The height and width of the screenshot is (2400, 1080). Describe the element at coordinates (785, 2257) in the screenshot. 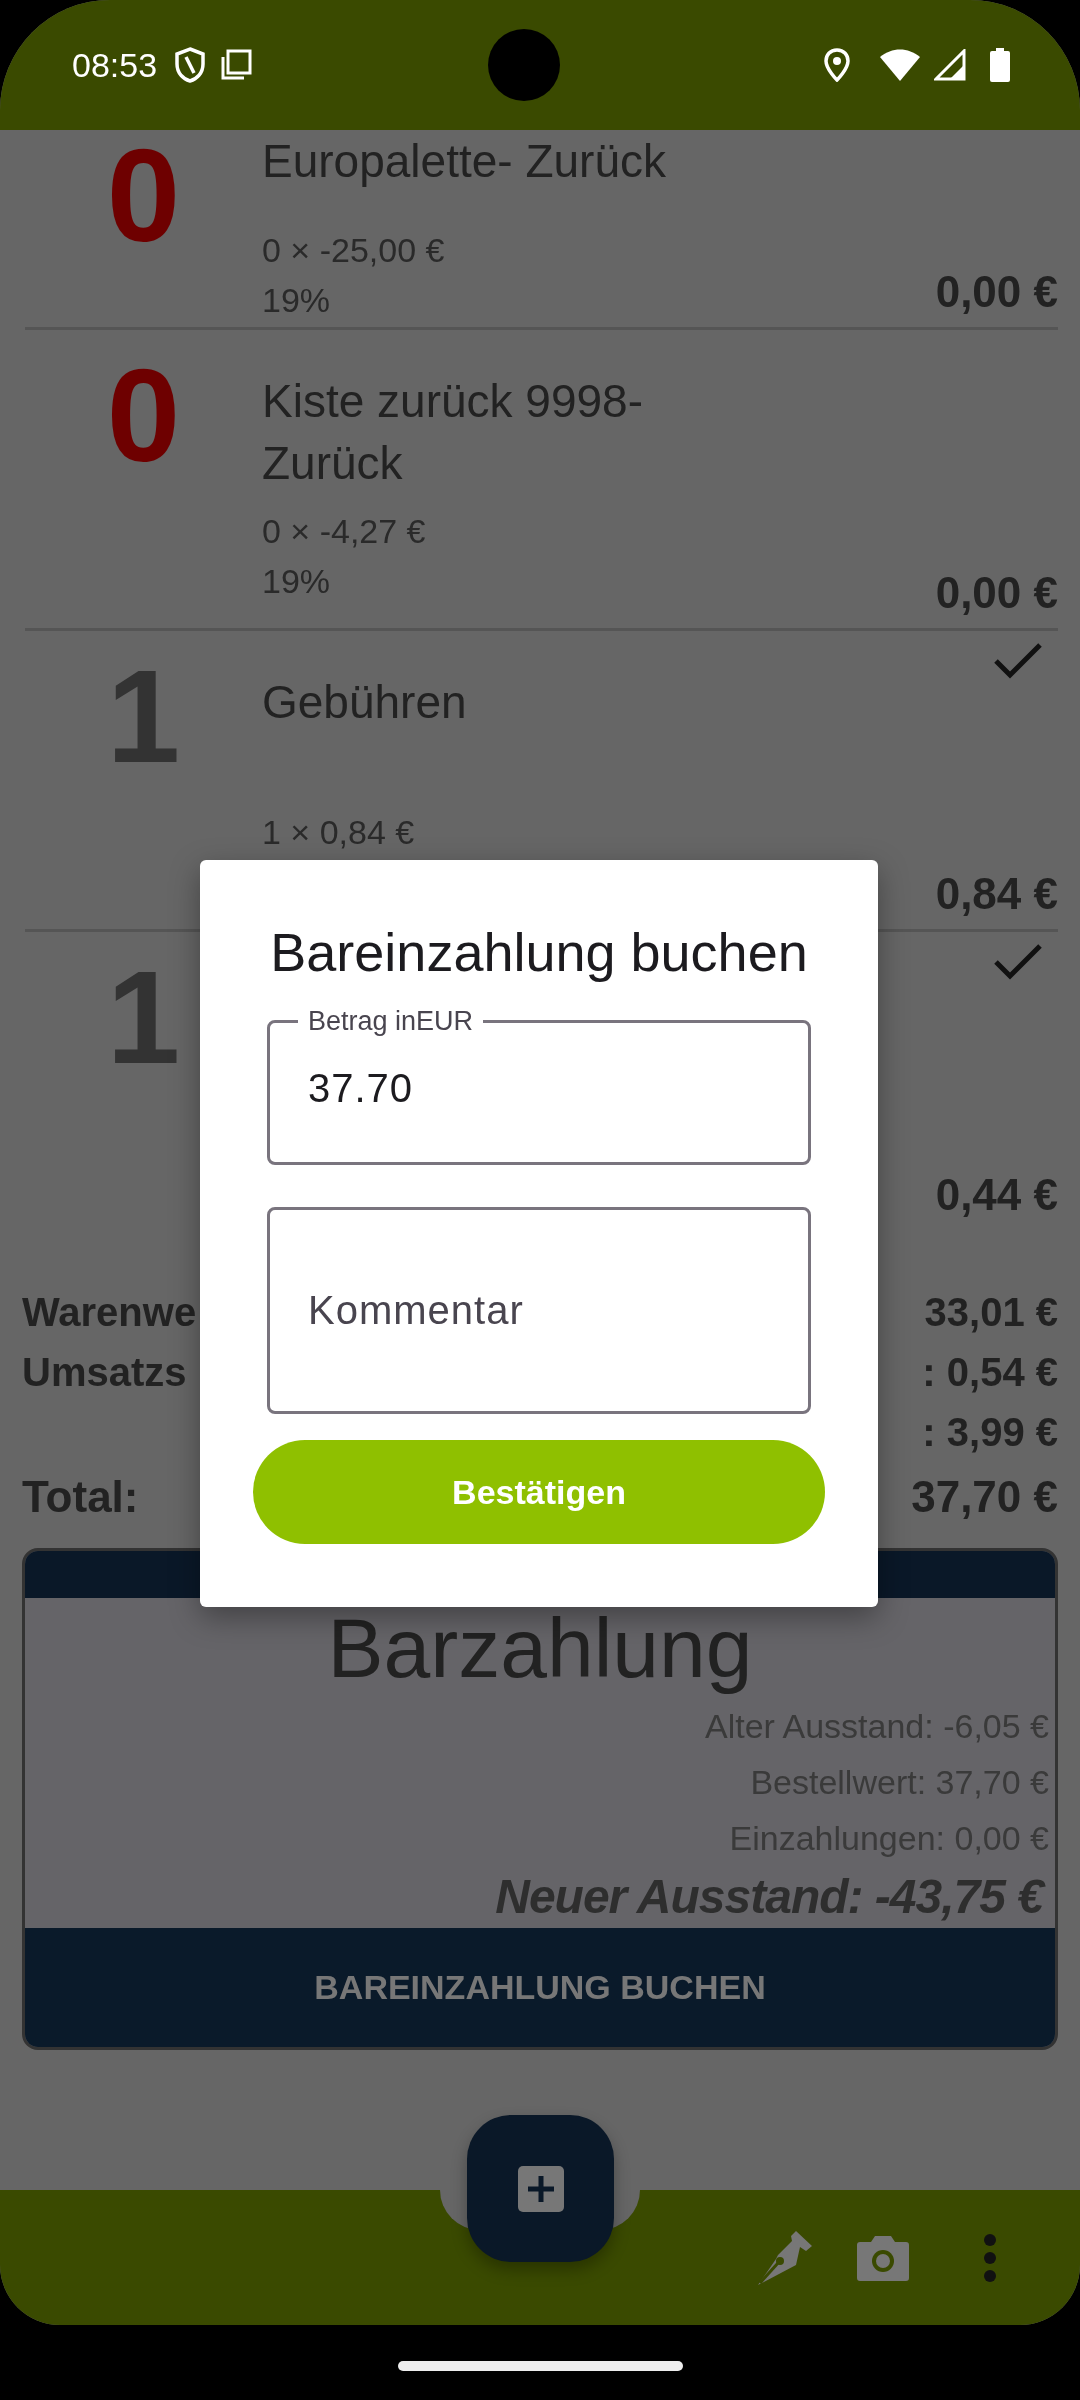

I see `pen-nib-icon` at that location.